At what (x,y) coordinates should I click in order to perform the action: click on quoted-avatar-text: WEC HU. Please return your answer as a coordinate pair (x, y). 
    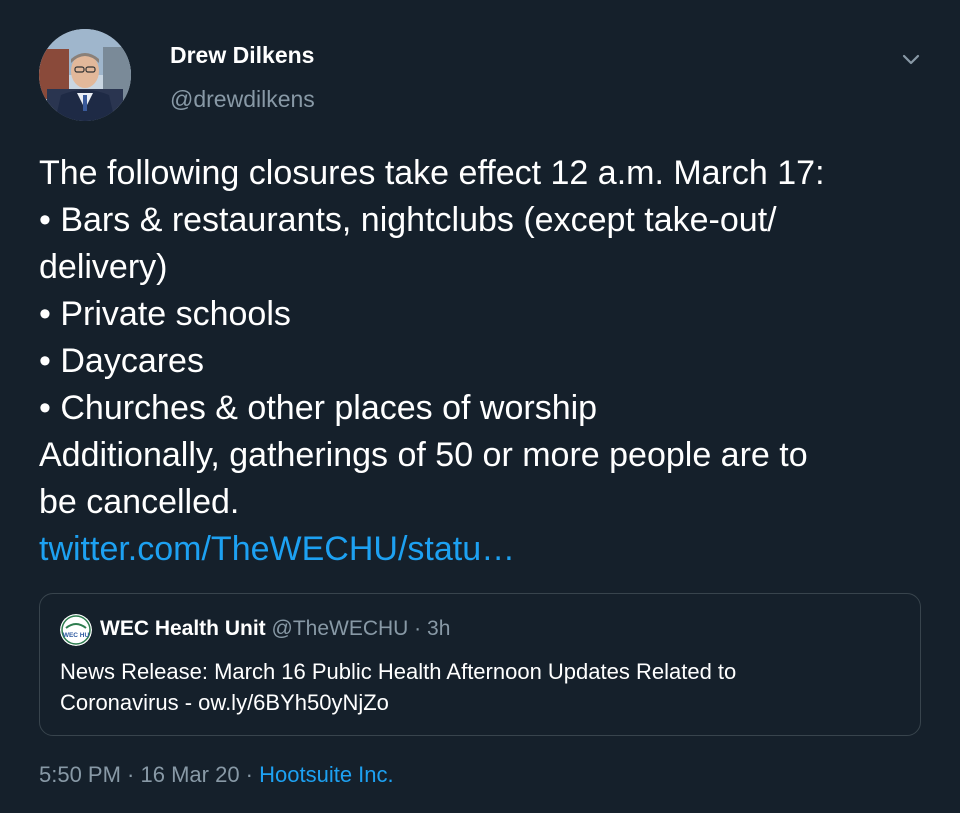
    Looking at the image, I should click on (76, 635).